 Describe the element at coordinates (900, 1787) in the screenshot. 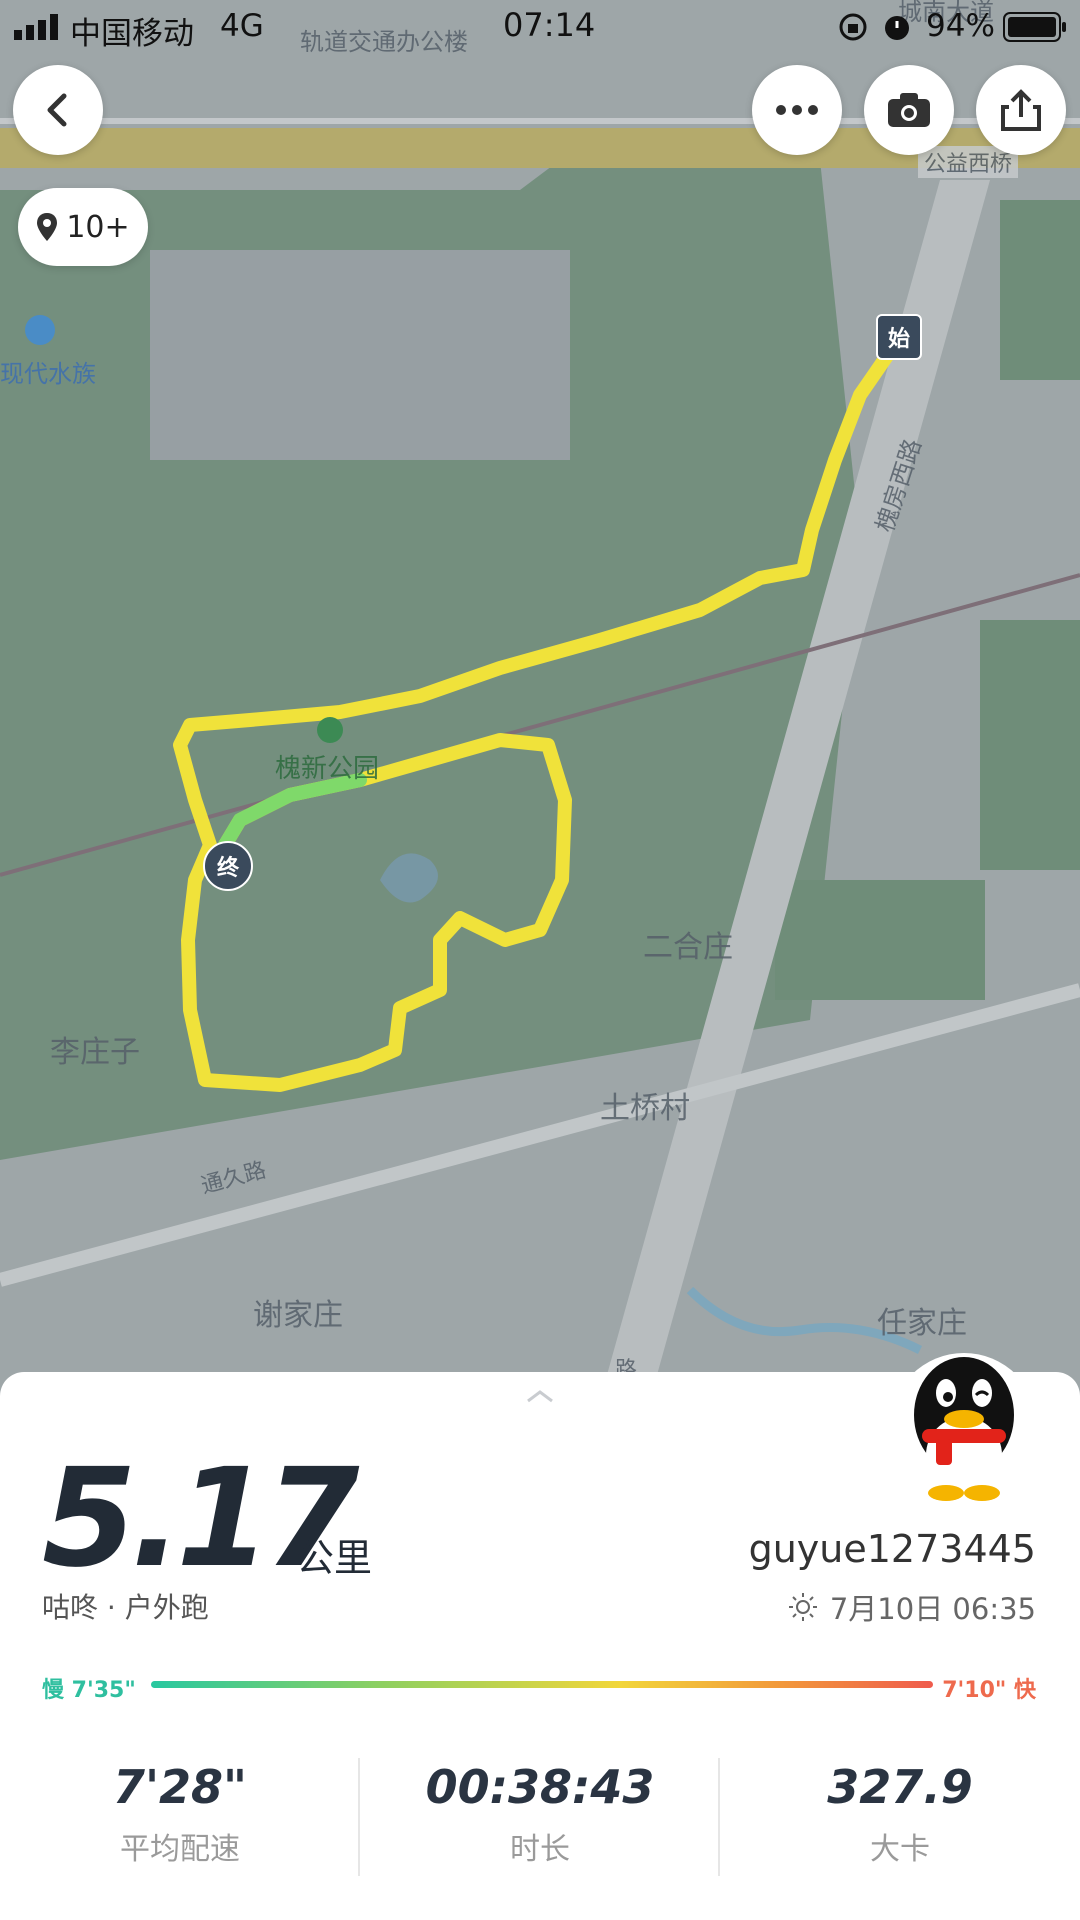

I see `stat-value: 327.9` at that location.